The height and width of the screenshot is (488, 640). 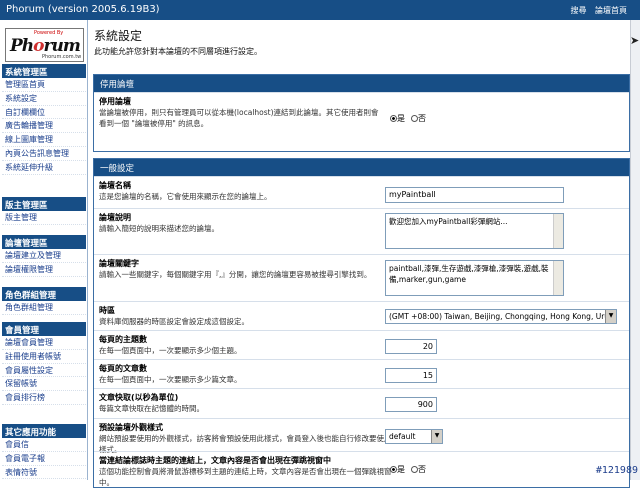 What do you see at coordinates (320, 10) in the screenshot?
I see `title-bar: Phorum (version 2005.6.19B3) 搜尋 論壇首頁` at bounding box center [320, 10].